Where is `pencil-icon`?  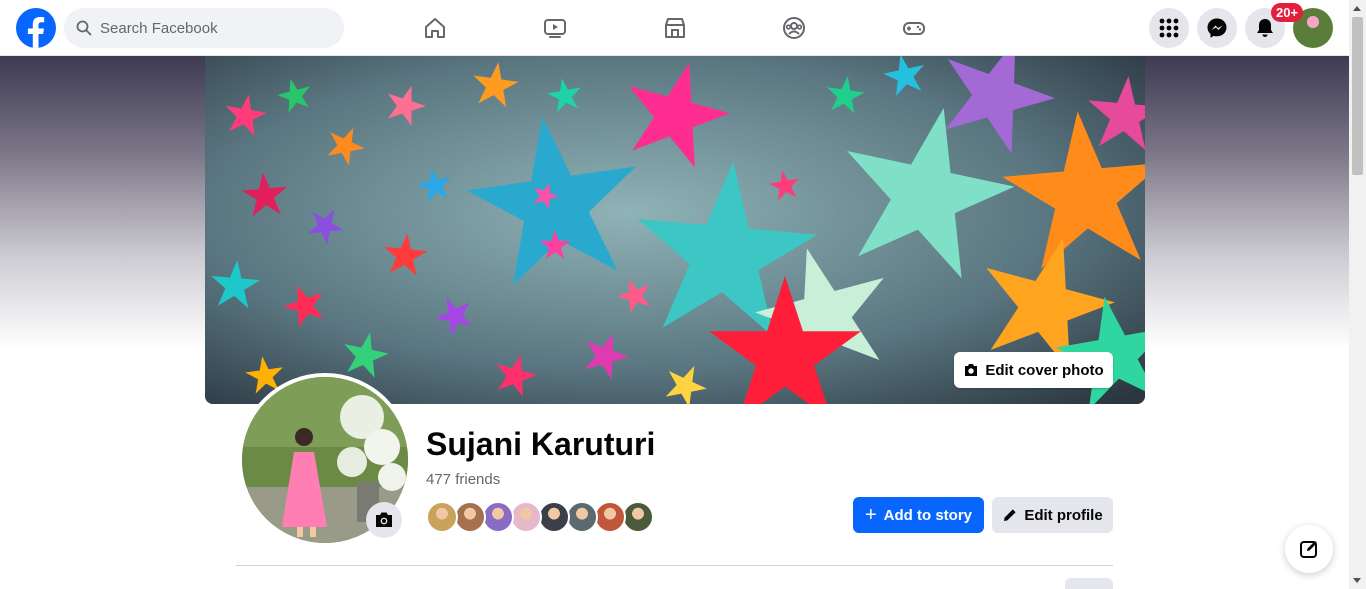 pencil-icon is located at coordinates (1010, 515).